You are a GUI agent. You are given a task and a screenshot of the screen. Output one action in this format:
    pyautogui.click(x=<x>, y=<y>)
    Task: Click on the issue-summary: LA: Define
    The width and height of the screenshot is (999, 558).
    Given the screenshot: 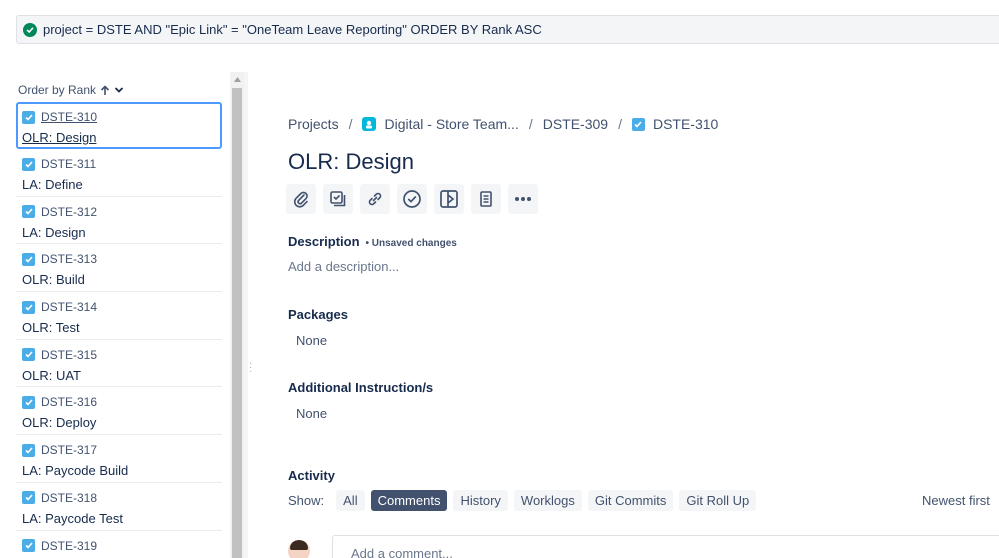 What is the action you would take?
    pyautogui.click(x=122, y=184)
    